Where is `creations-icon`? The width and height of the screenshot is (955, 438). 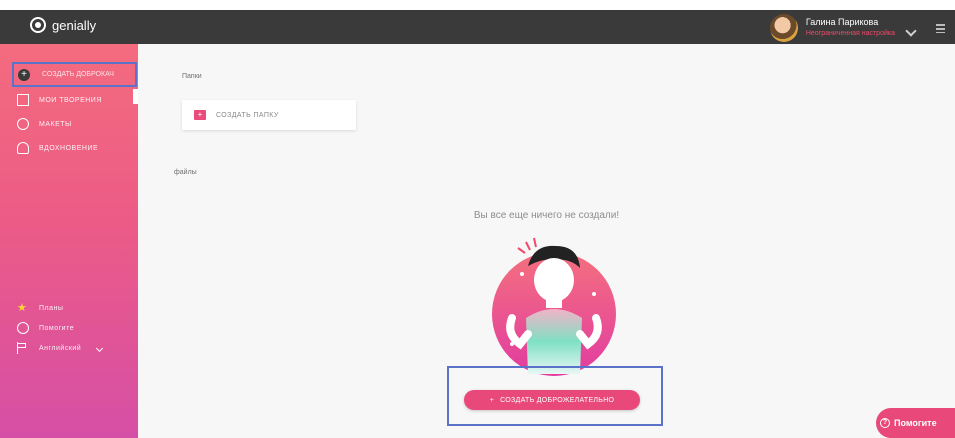 creations-icon is located at coordinates (23, 100).